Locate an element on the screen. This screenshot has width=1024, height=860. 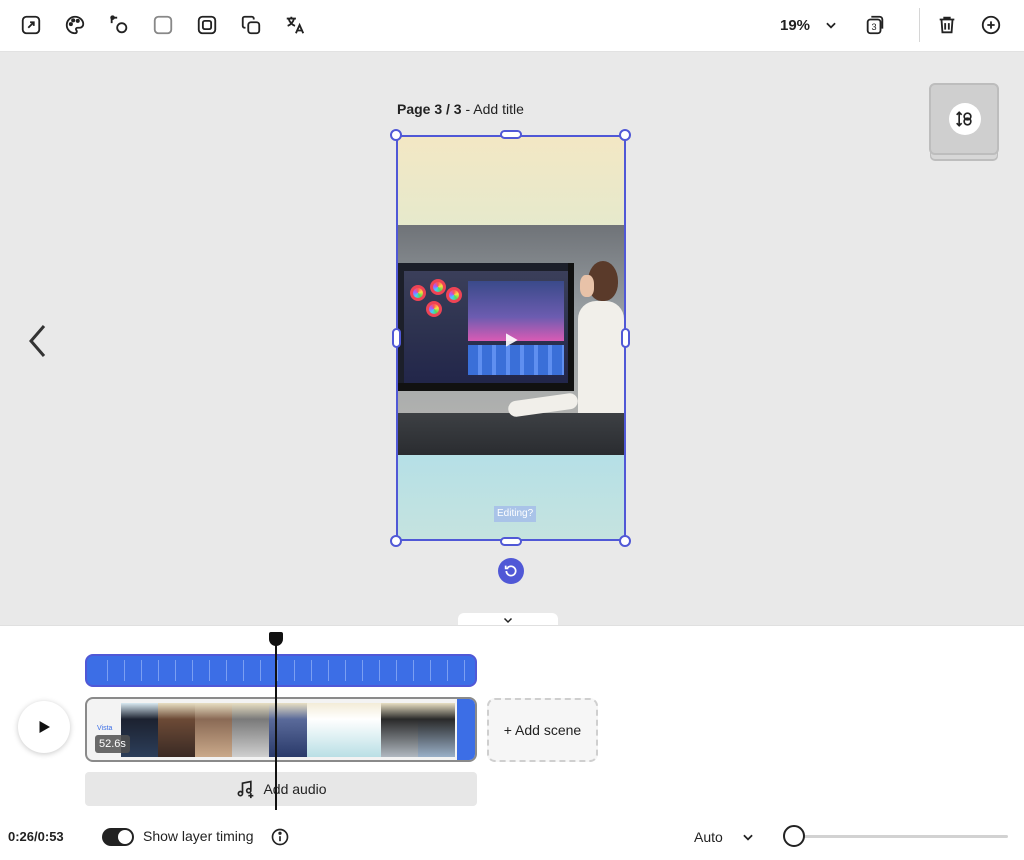
rotate-button is located at coordinates (511, 571).